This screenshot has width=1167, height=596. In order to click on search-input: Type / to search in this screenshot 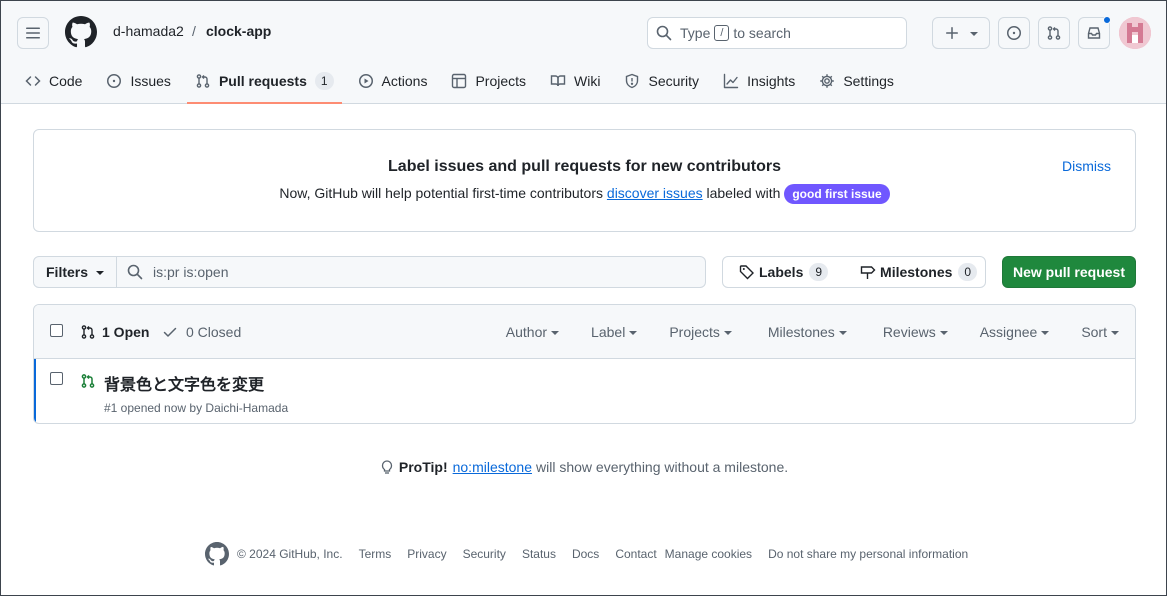, I will do `click(777, 33)`.